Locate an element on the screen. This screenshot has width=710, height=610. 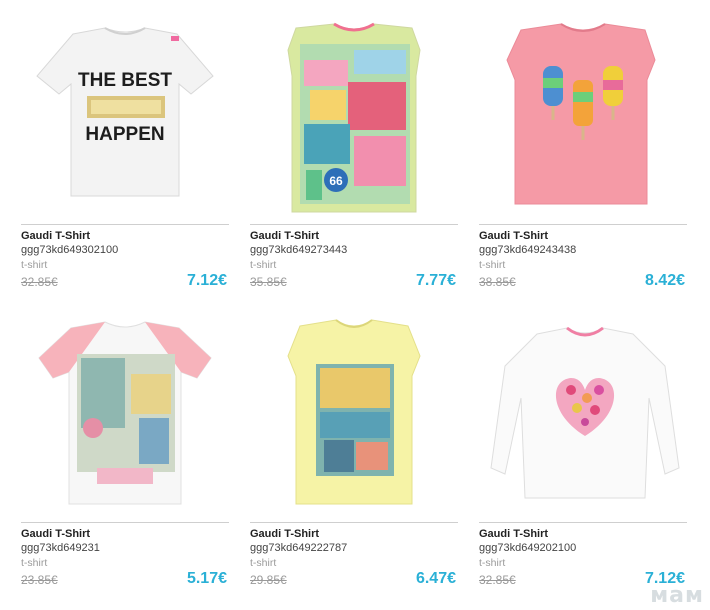
old-price: 23.85€ is located at coordinates (39, 580).